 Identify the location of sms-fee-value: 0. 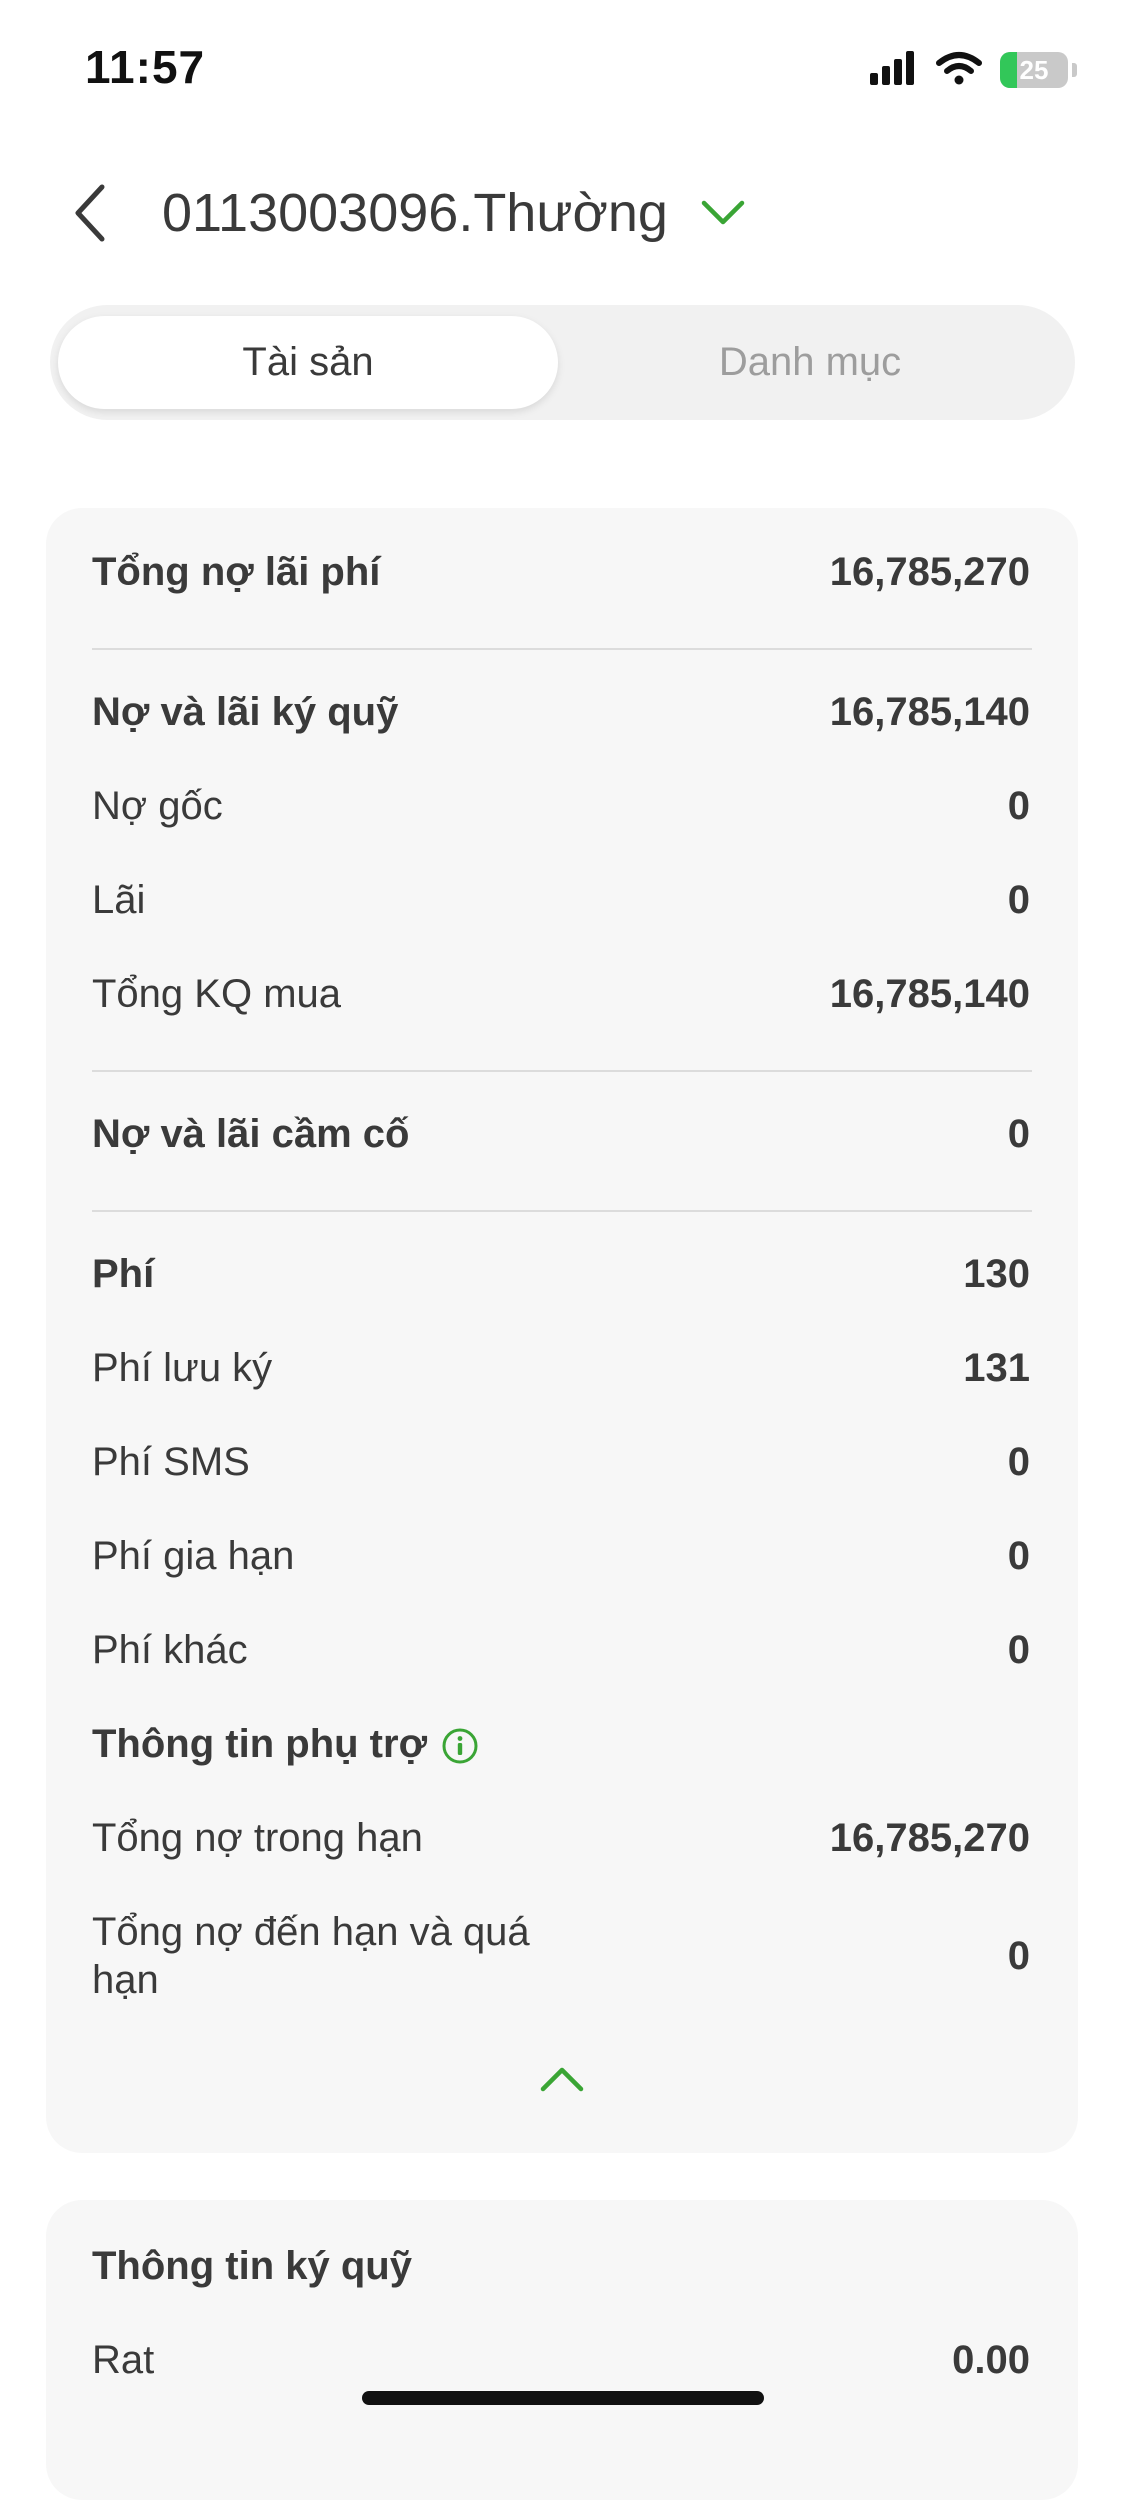
(1018, 1462).